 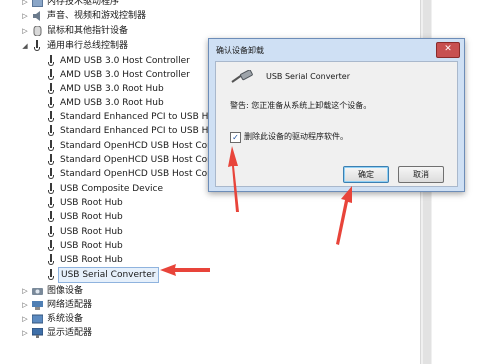 What do you see at coordinates (344, 215) in the screenshot?
I see `annotation-arrow-ok` at bounding box center [344, 215].